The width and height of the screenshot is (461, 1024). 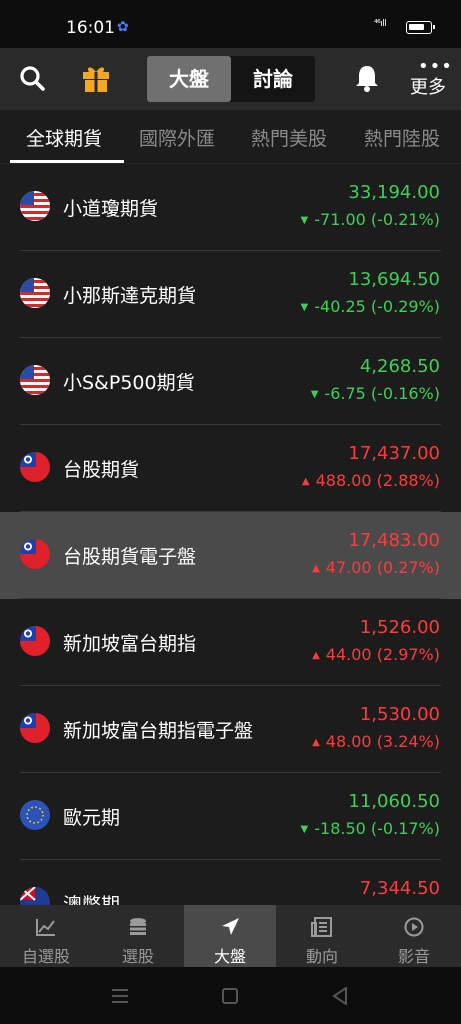 What do you see at coordinates (377, 480) in the screenshot?
I see `futures-change-value: 488.00 (2.88%)` at bounding box center [377, 480].